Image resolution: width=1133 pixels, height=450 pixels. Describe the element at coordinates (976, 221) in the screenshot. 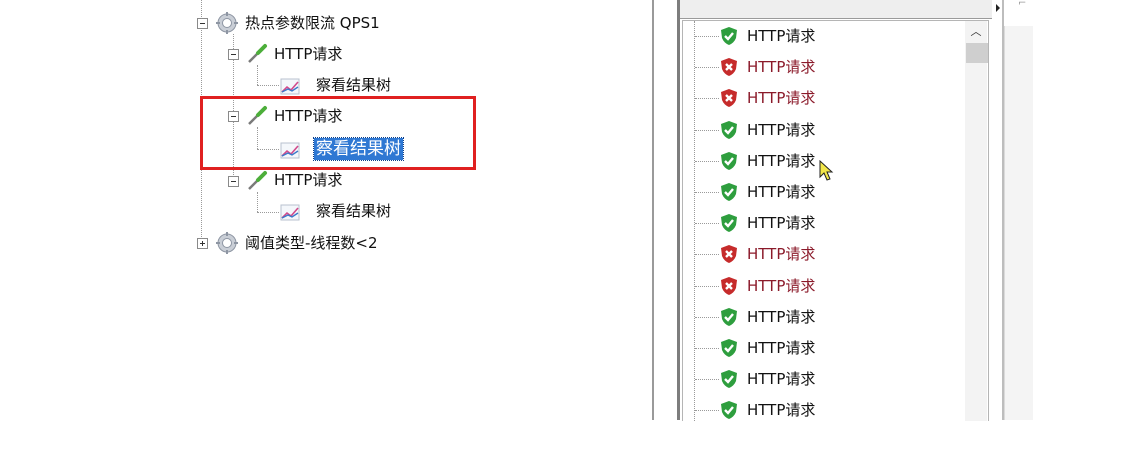

I see `scrollbar: ︿` at that location.